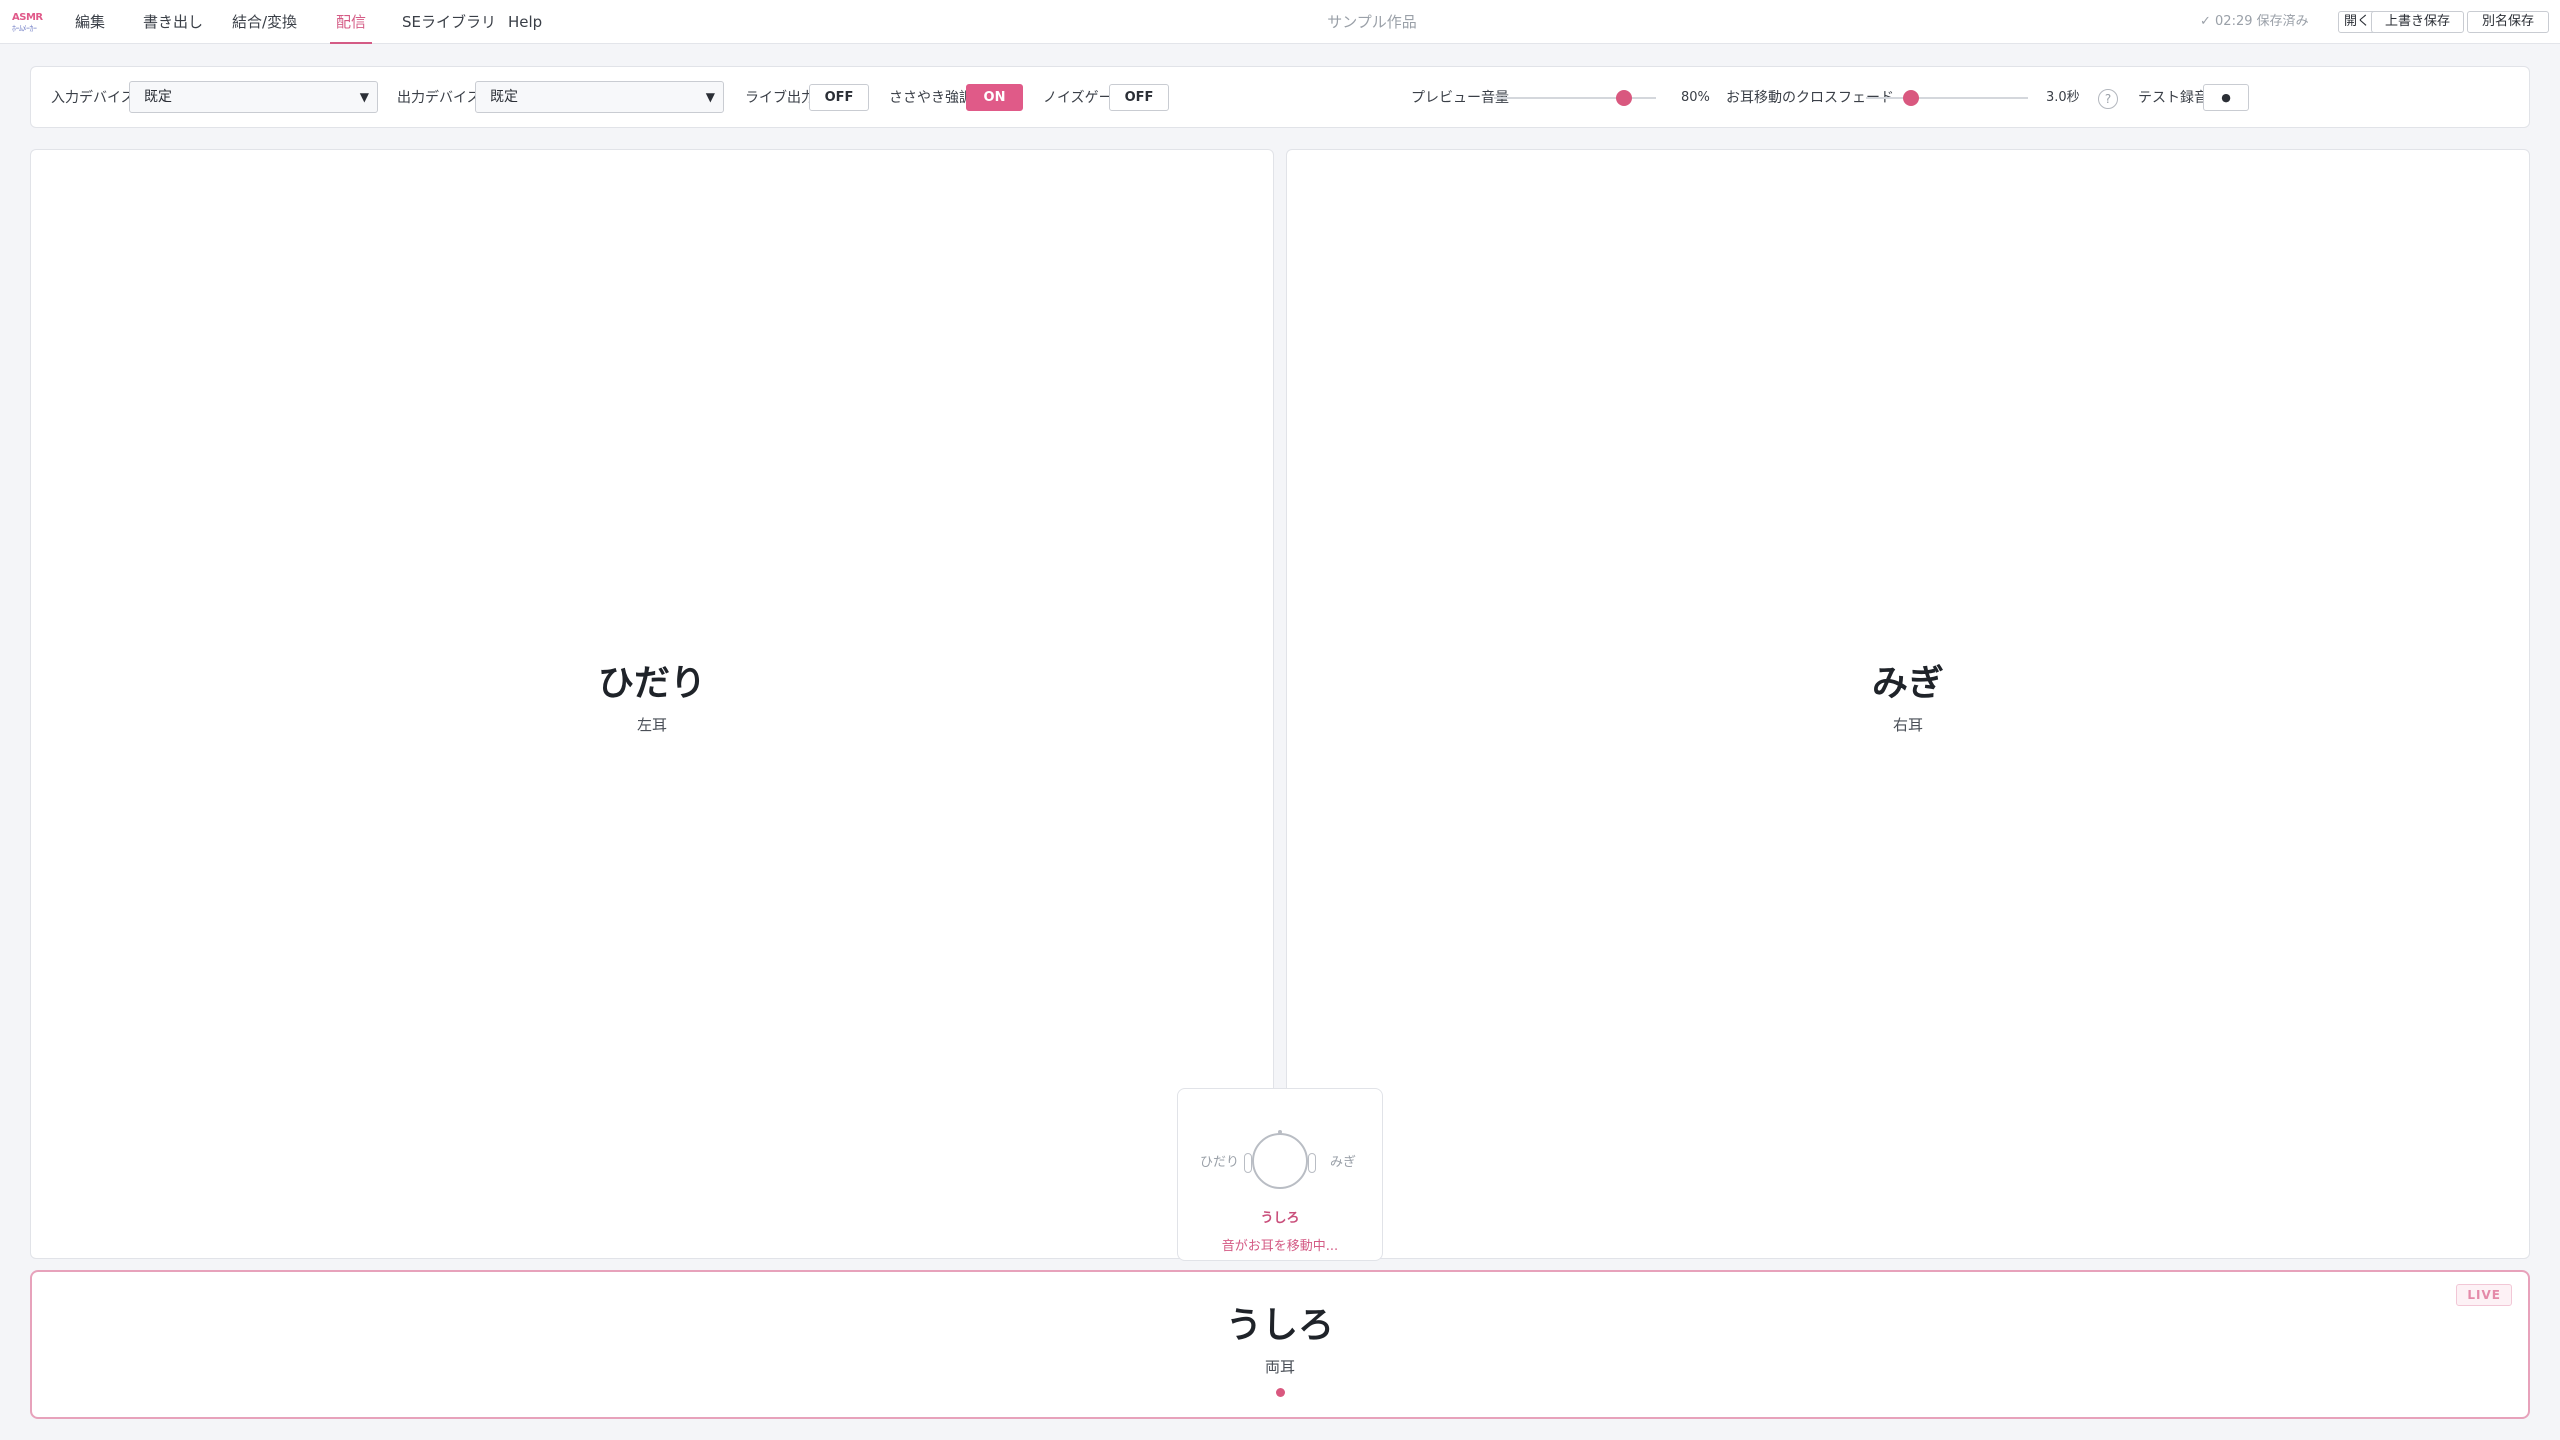 This screenshot has height=1440, width=2560. I want to click on logo-text-sub: ﾎｰﾑﾒｰｶｰ, so click(24, 28).